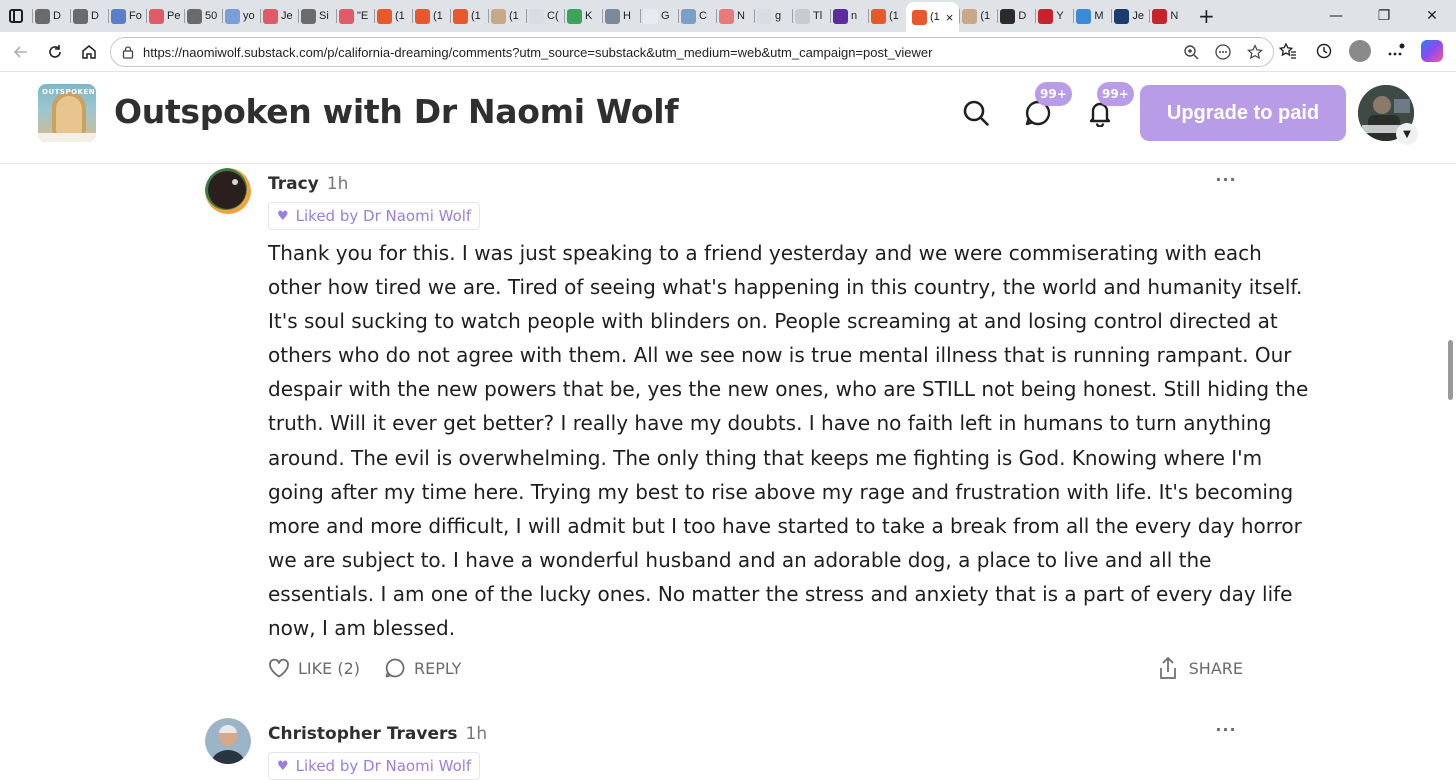  I want to click on browser-tab: M, so click(1092, 16).